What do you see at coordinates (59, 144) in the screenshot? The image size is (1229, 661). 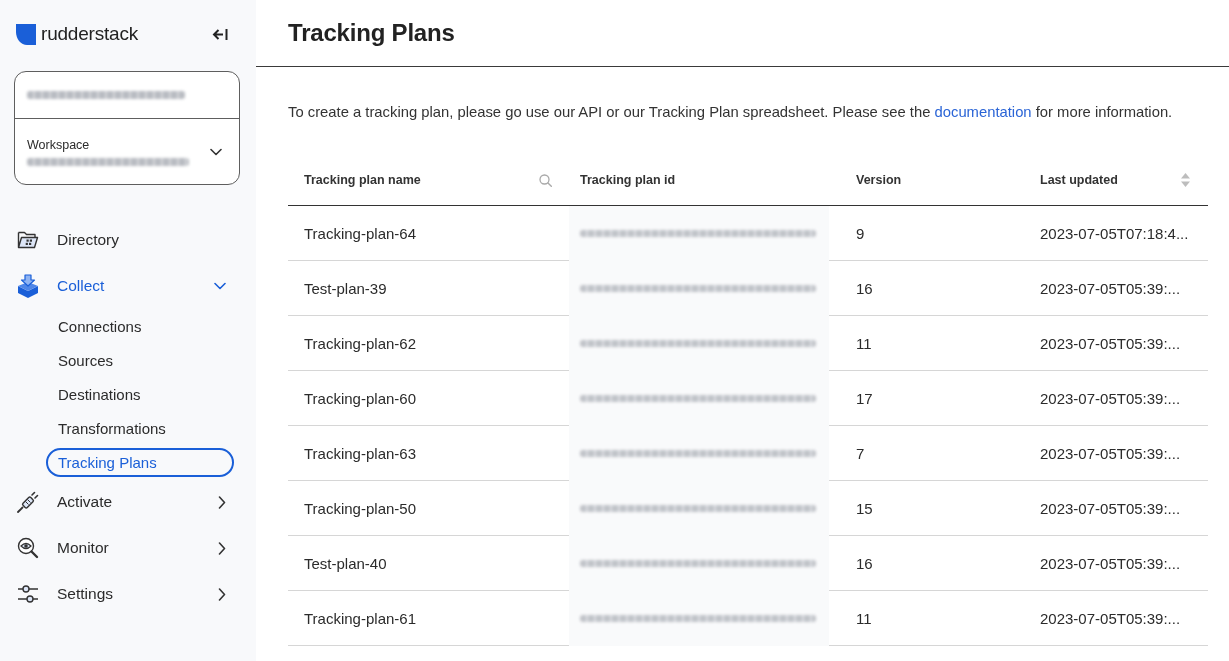 I see `workspace-label: Workspace` at bounding box center [59, 144].